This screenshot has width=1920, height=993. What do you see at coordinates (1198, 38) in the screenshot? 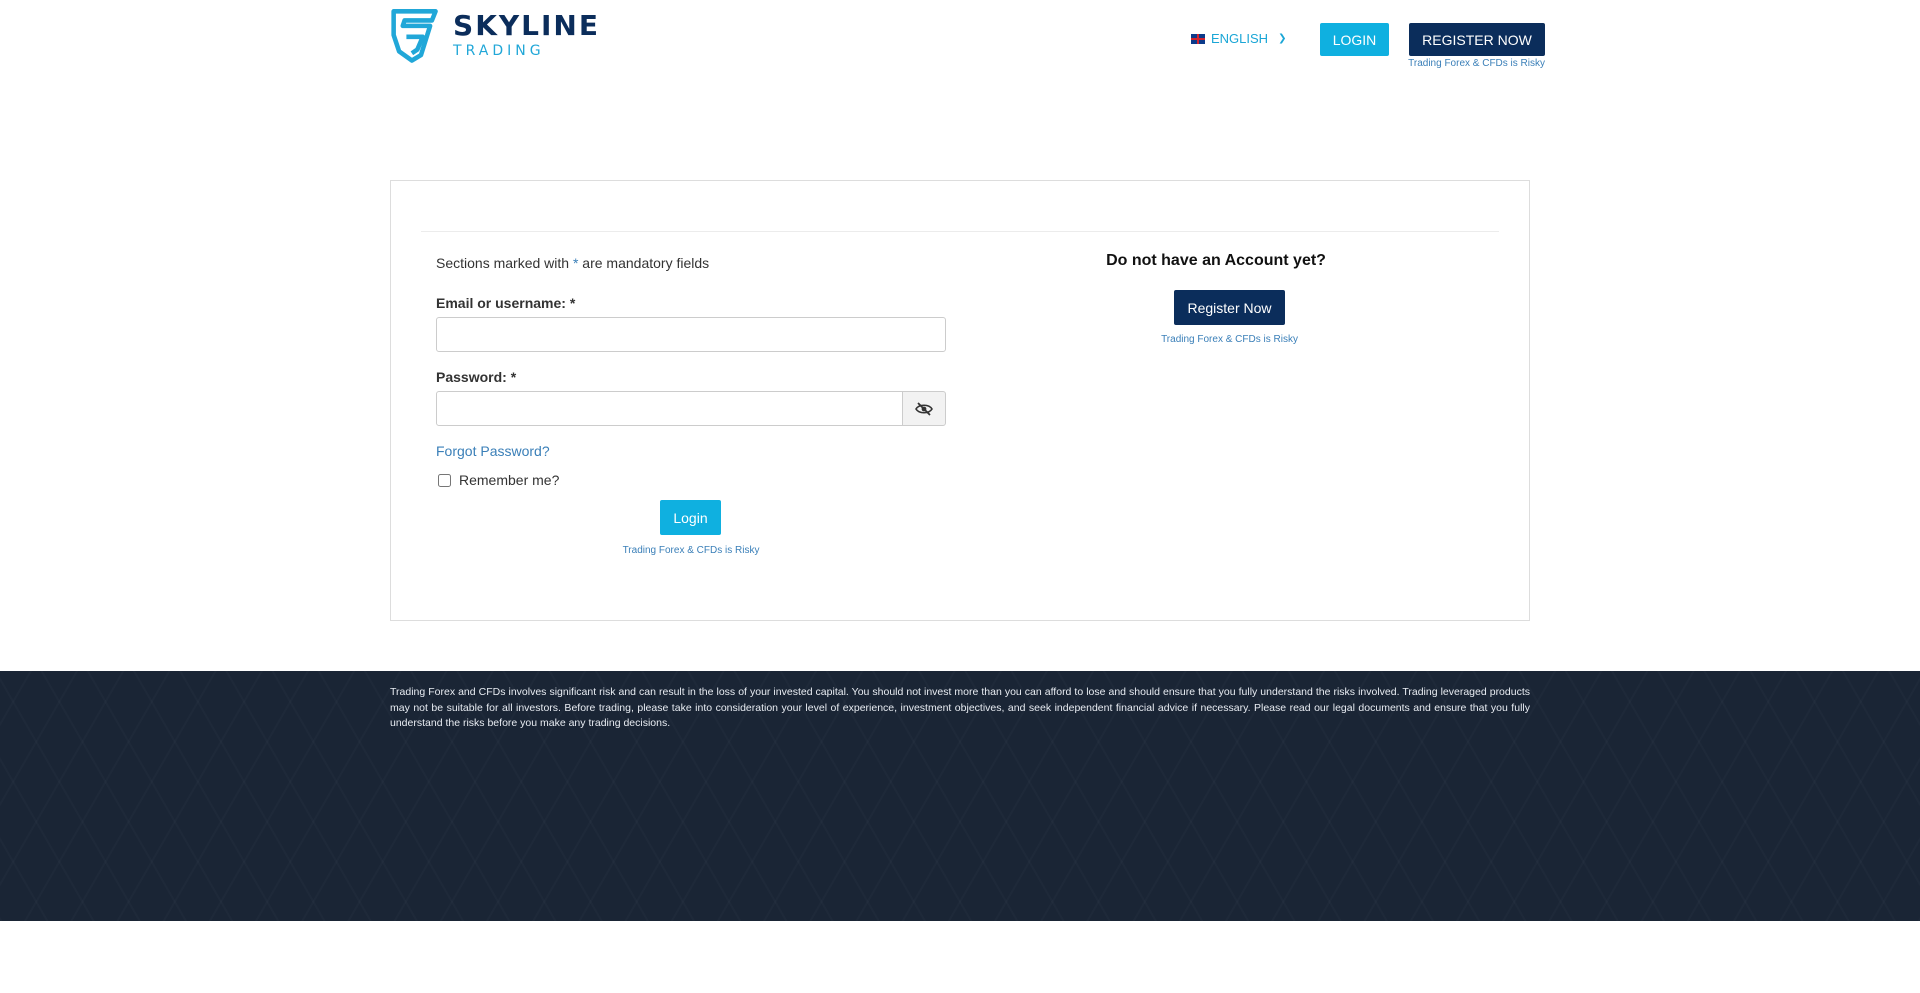
I see `uk-flag-icon` at bounding box center [1198, 38].